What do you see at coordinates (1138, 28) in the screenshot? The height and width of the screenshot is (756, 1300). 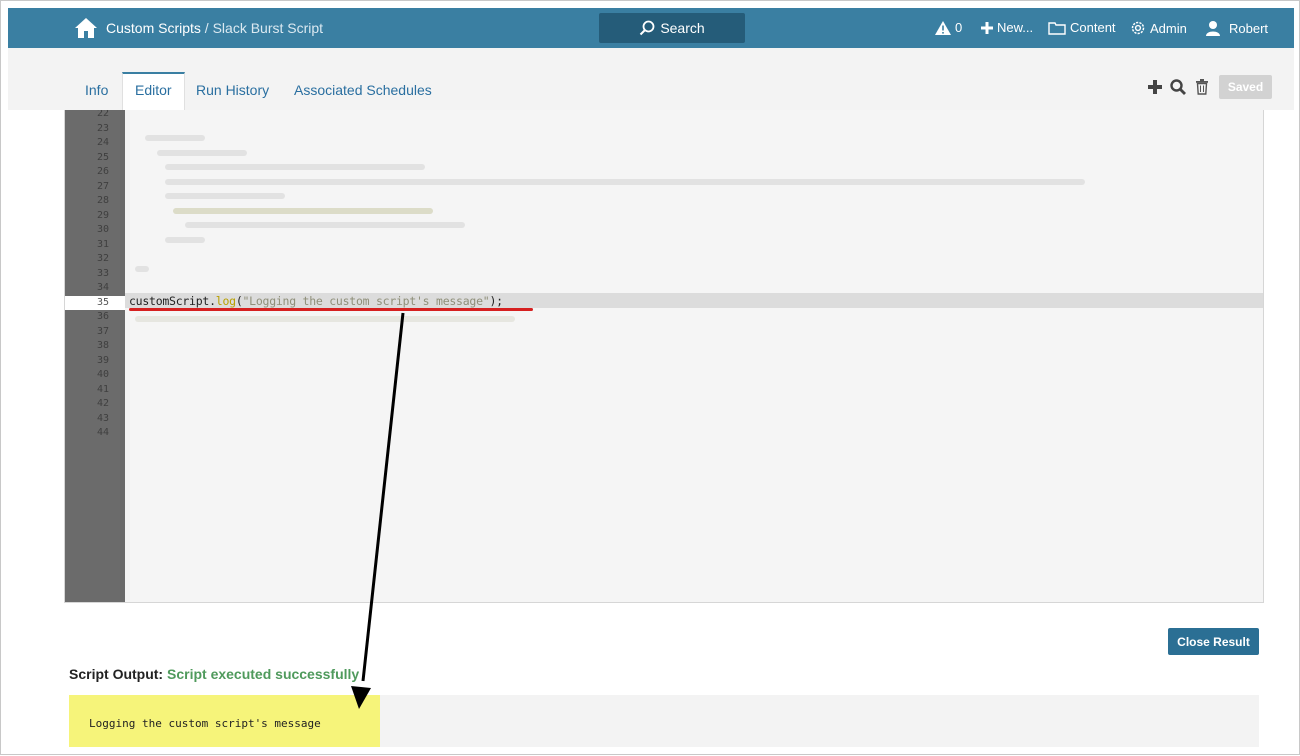 I see `gear-icon` at bounding box center [1138, 28].